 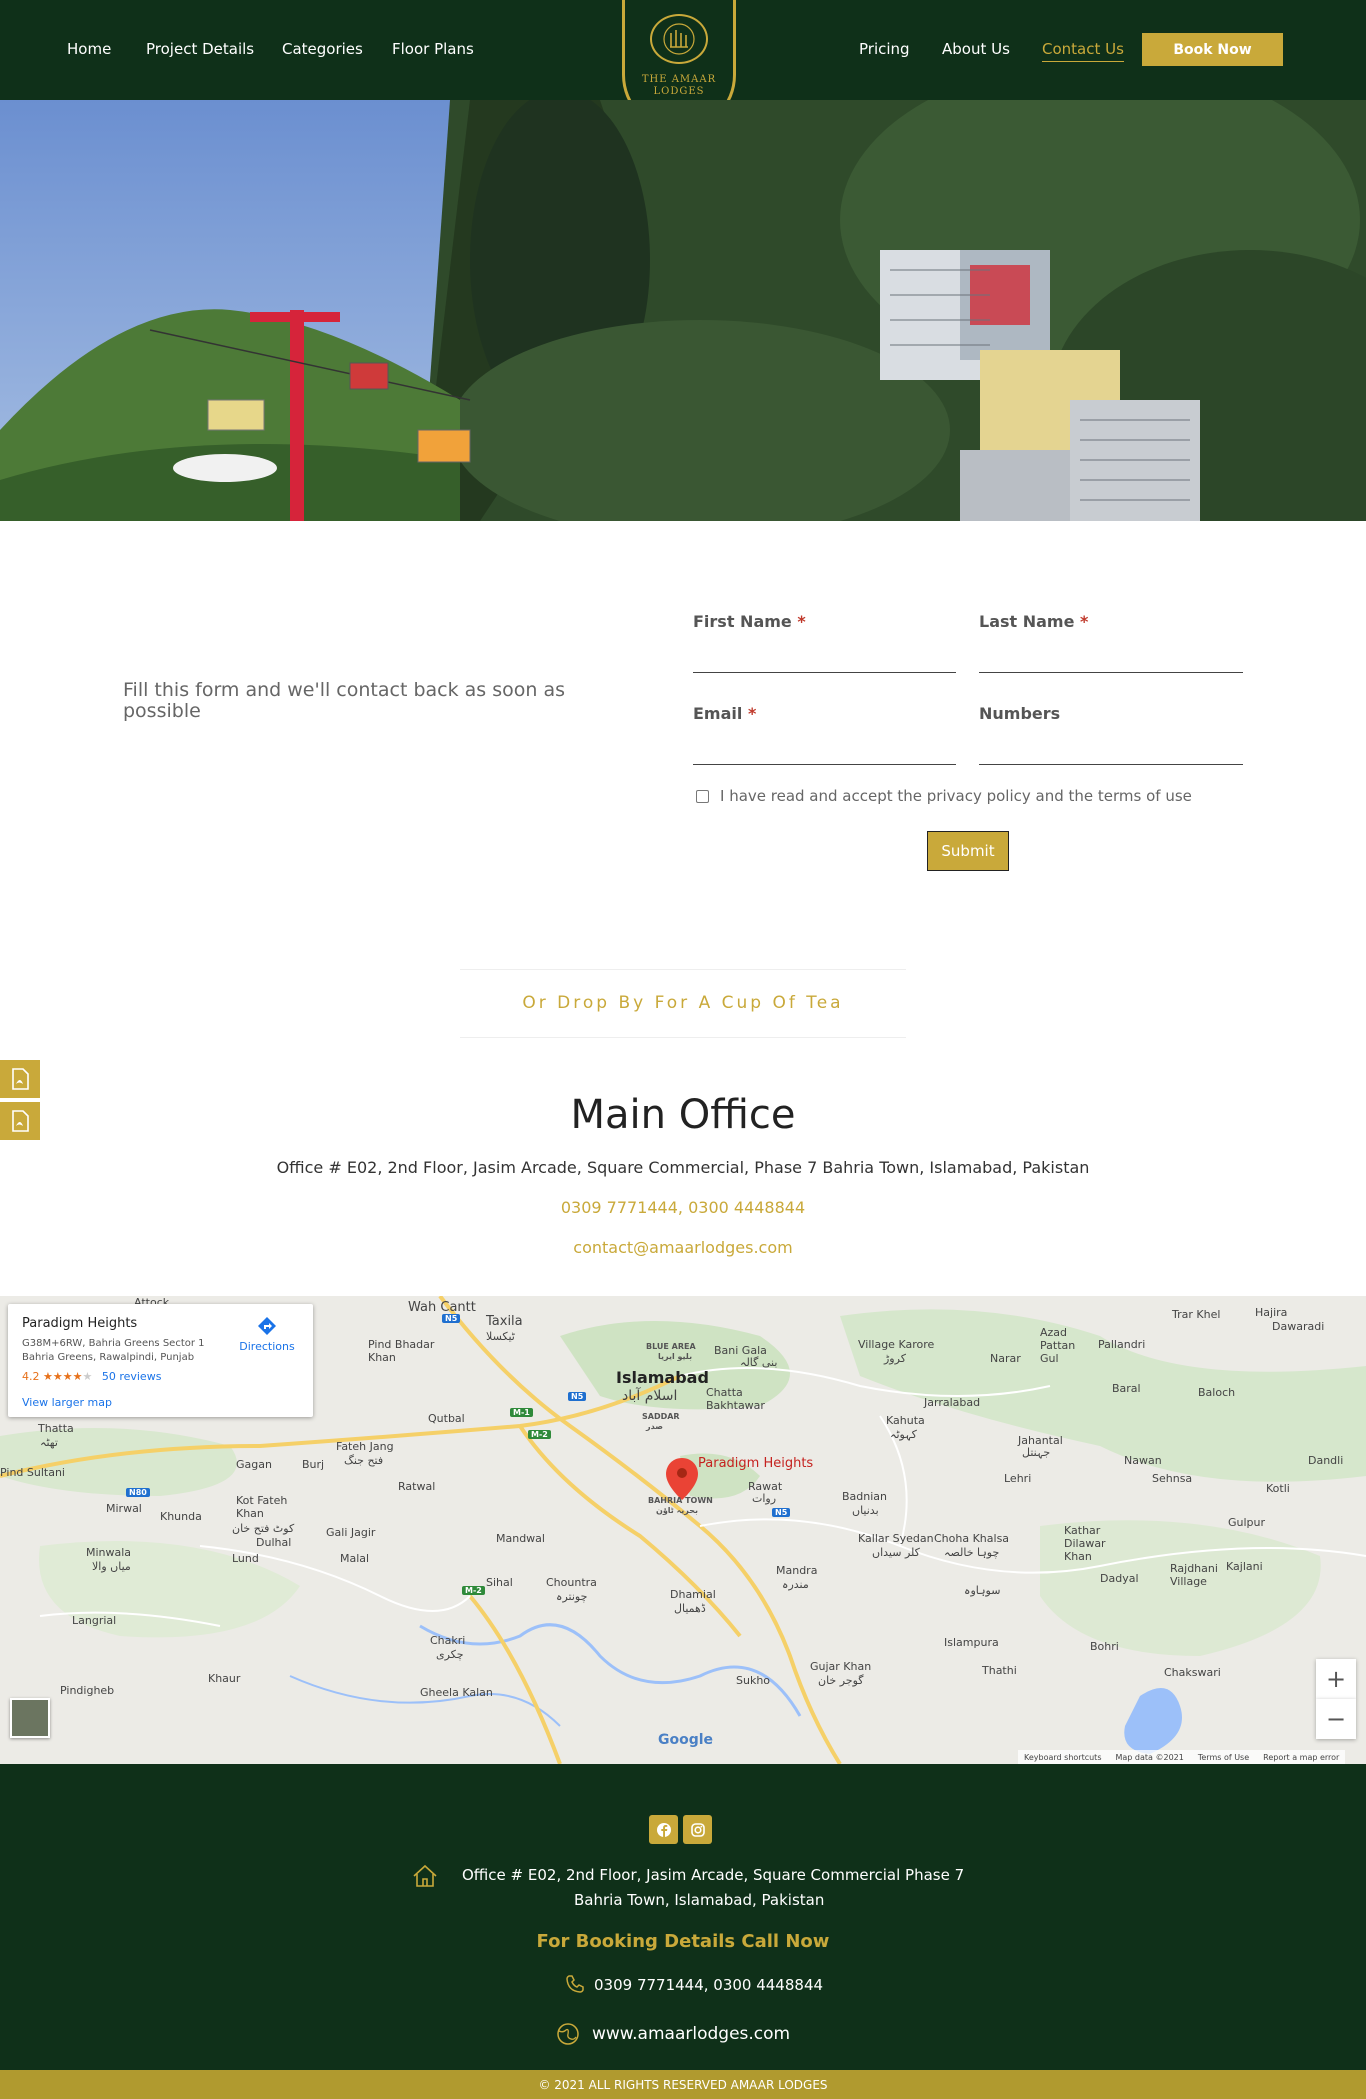 I want to click on road-badge: M-2, so click(x=539, y=1434).